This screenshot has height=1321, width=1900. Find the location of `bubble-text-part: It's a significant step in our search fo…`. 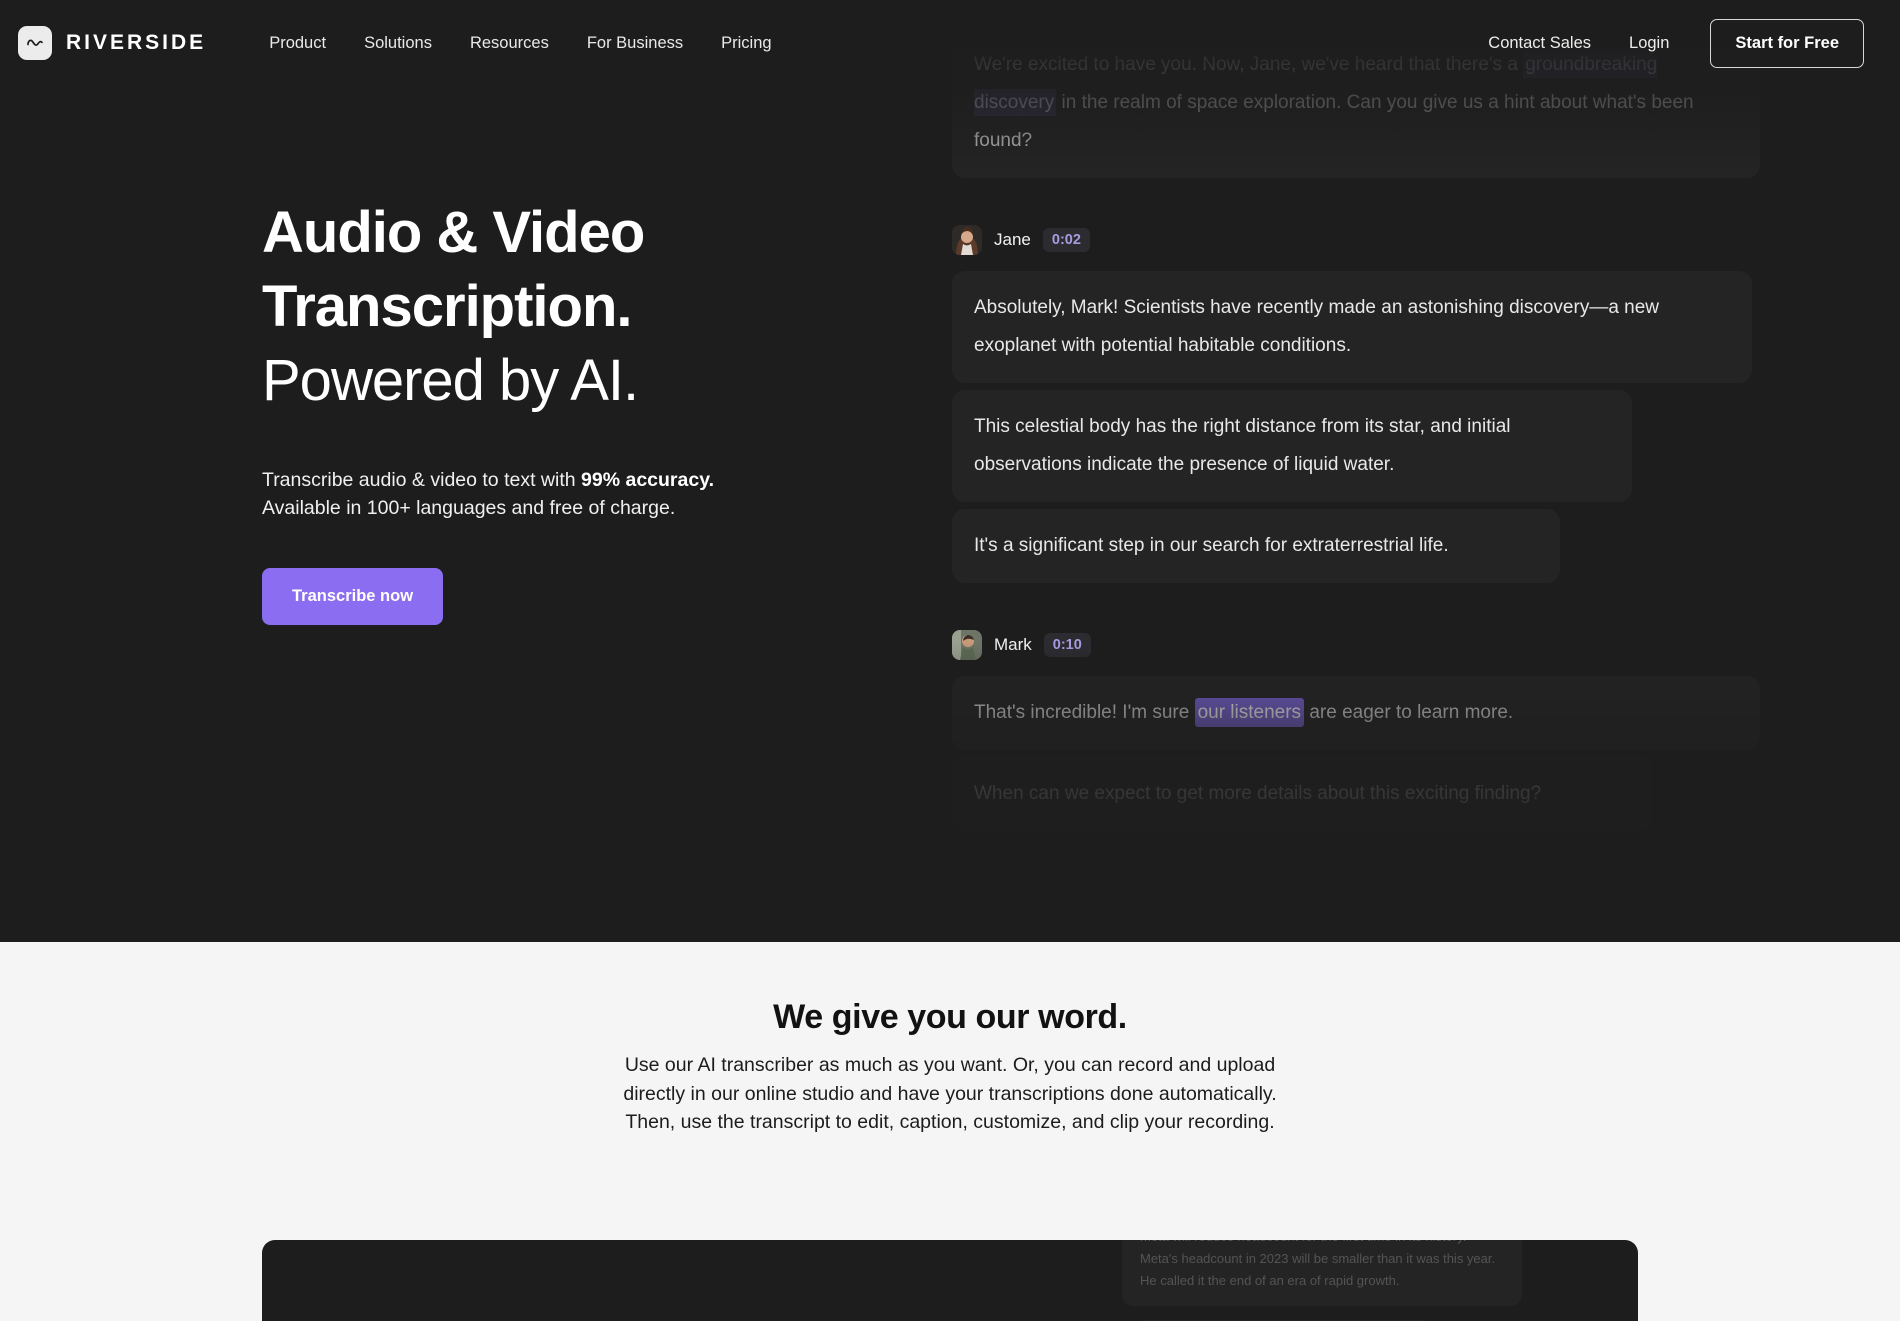

bubble-text-part: It's a significant step in our search fo… is located at coordinates (1211, 545).